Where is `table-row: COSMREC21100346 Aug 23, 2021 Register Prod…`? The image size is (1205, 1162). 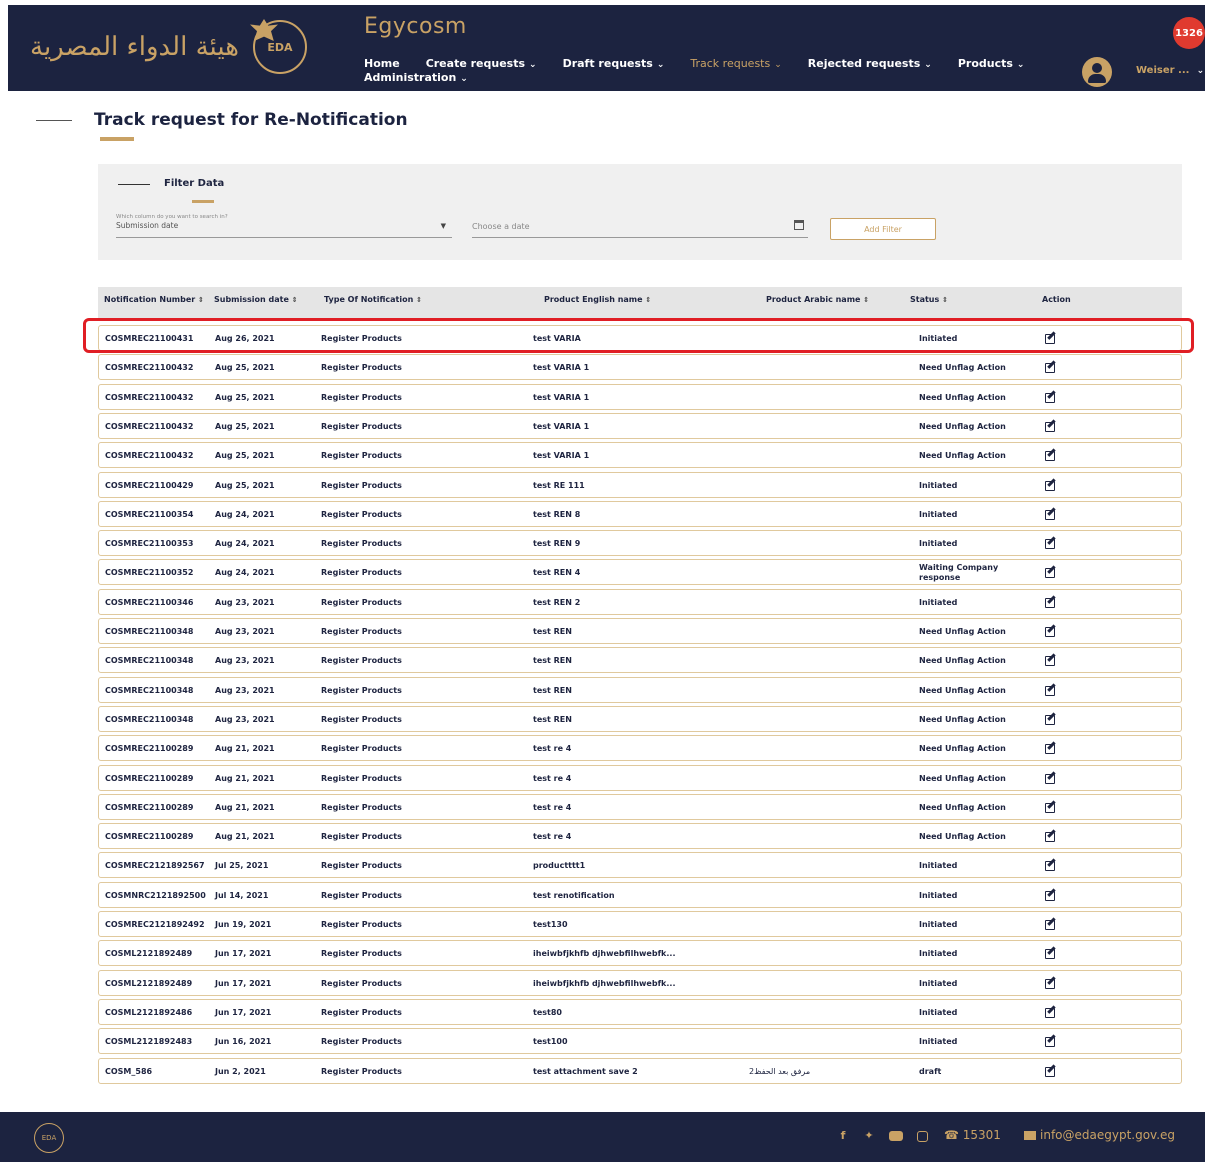 table-row: COSMREC21100346 Aug 23, 2021 Register Prod… is located at coordinates (640, 601).